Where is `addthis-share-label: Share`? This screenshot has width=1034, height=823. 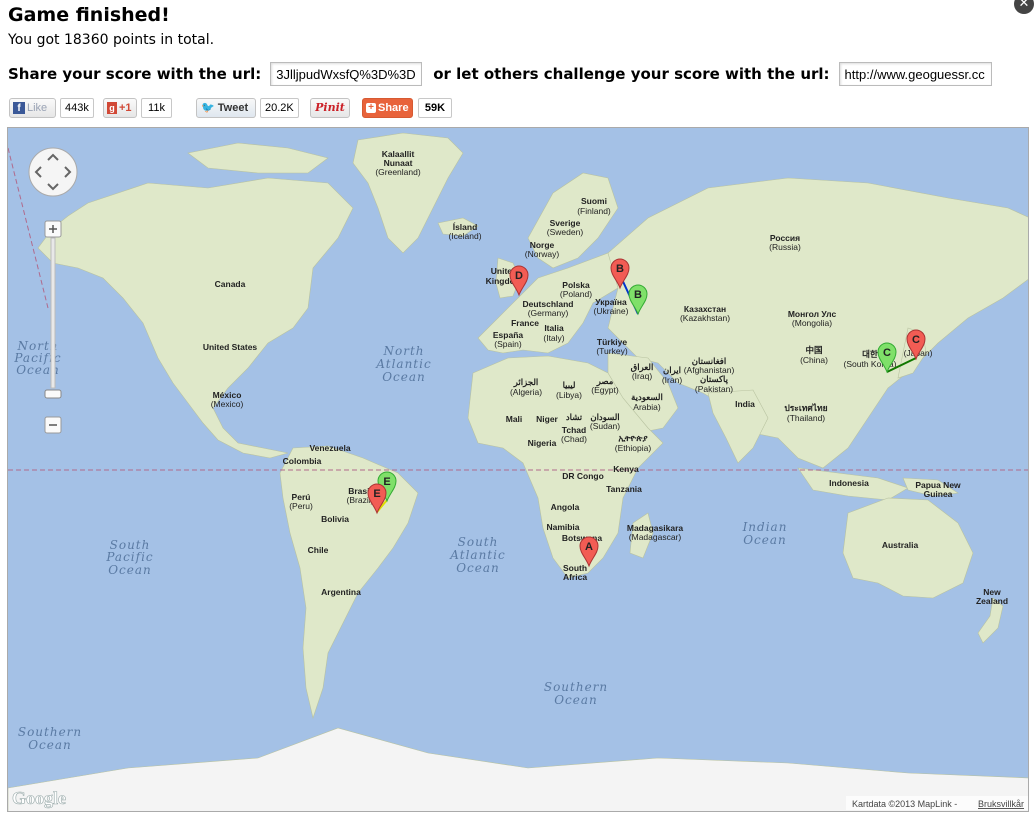 addthis-share-label: Share is located at coordinates (393, 108).